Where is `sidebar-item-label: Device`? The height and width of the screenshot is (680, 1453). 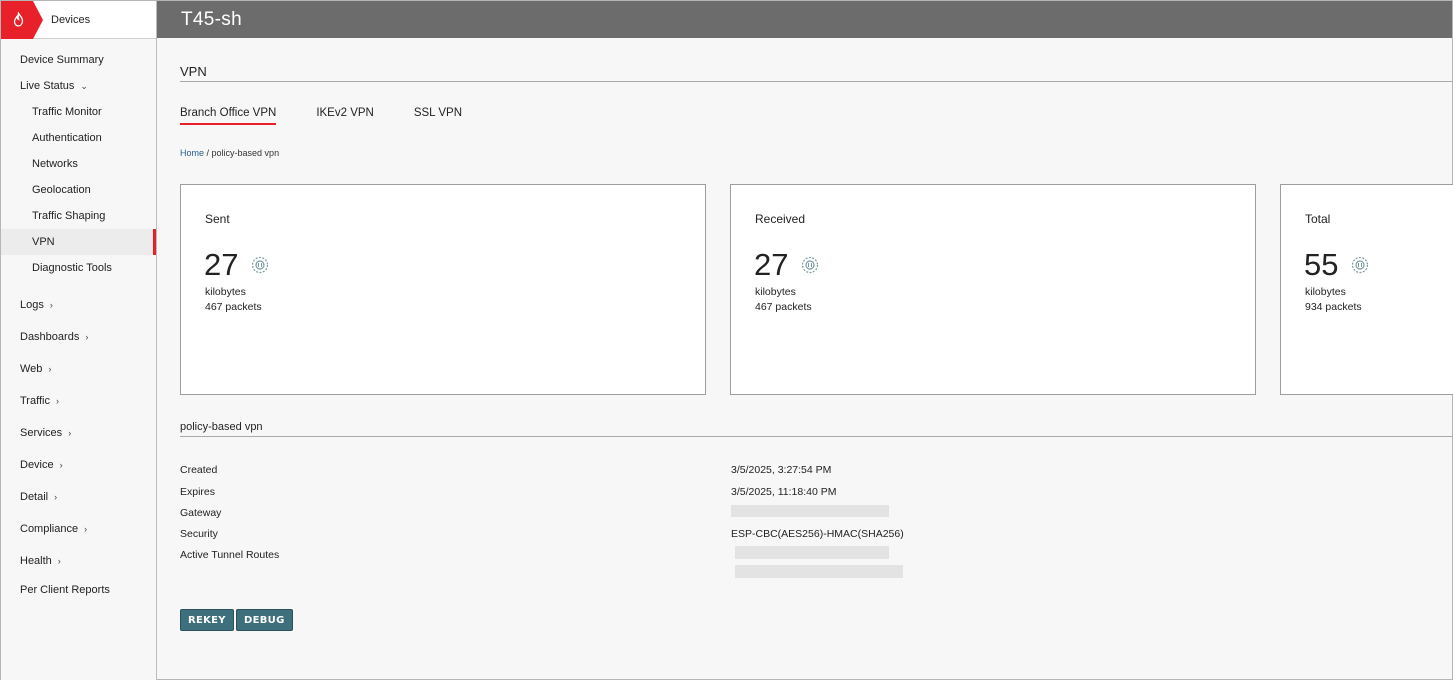
sidebar-item-label: Device is located at coordinates (37, 465).